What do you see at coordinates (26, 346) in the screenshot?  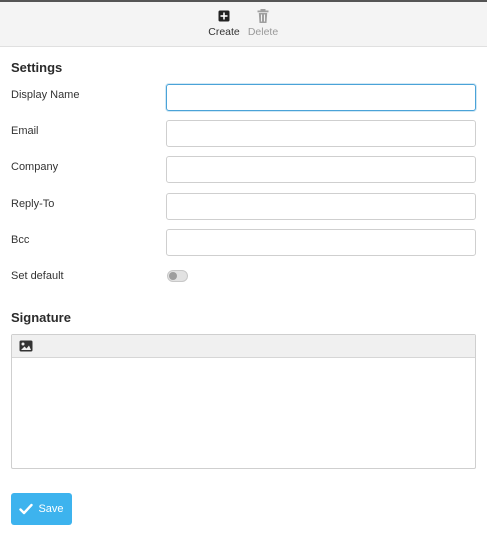 I see `image-icon` at bounding box center [26, 346].